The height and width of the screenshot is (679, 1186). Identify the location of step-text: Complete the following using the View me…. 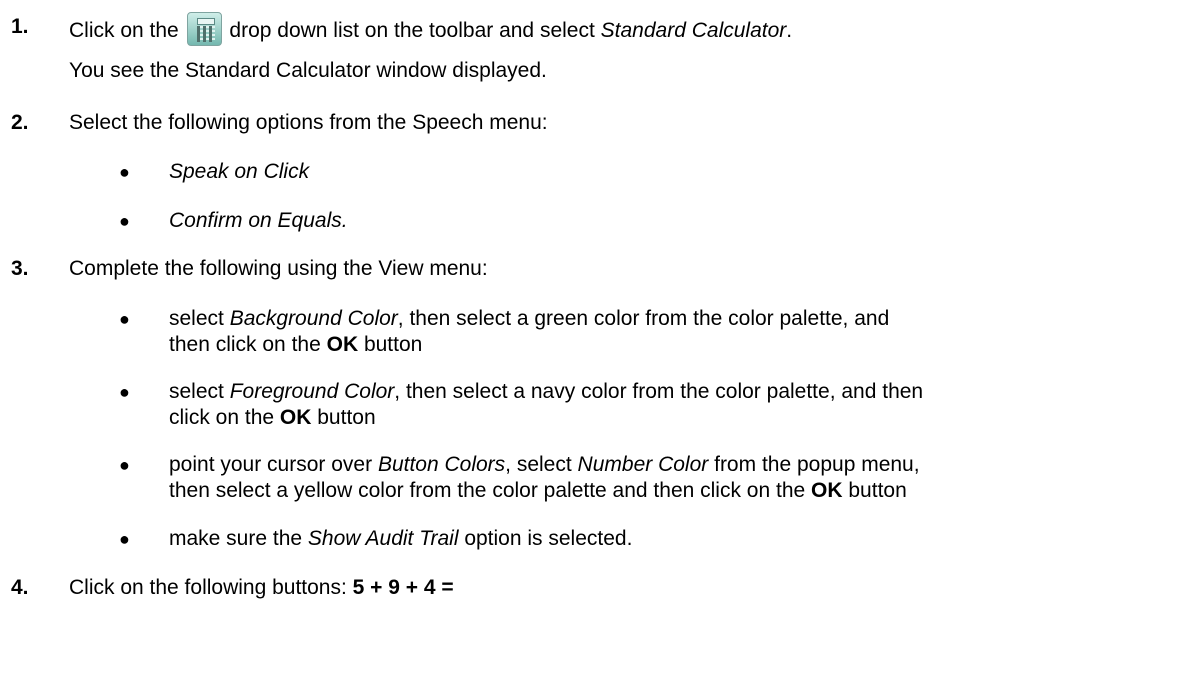
(278, 268).